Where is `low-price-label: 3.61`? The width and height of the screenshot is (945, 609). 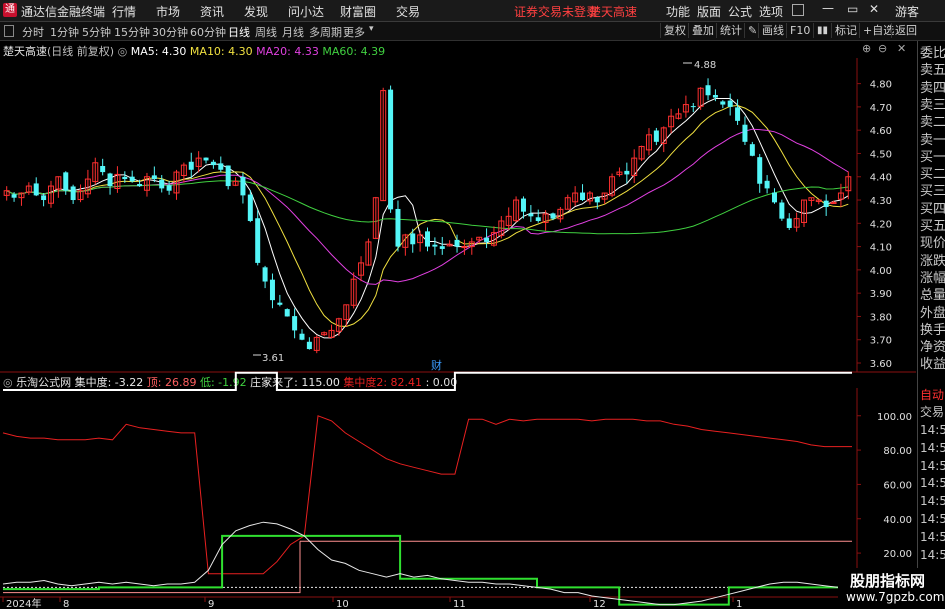 low-price-label: 3.61 is located at coordinates (273, 358).